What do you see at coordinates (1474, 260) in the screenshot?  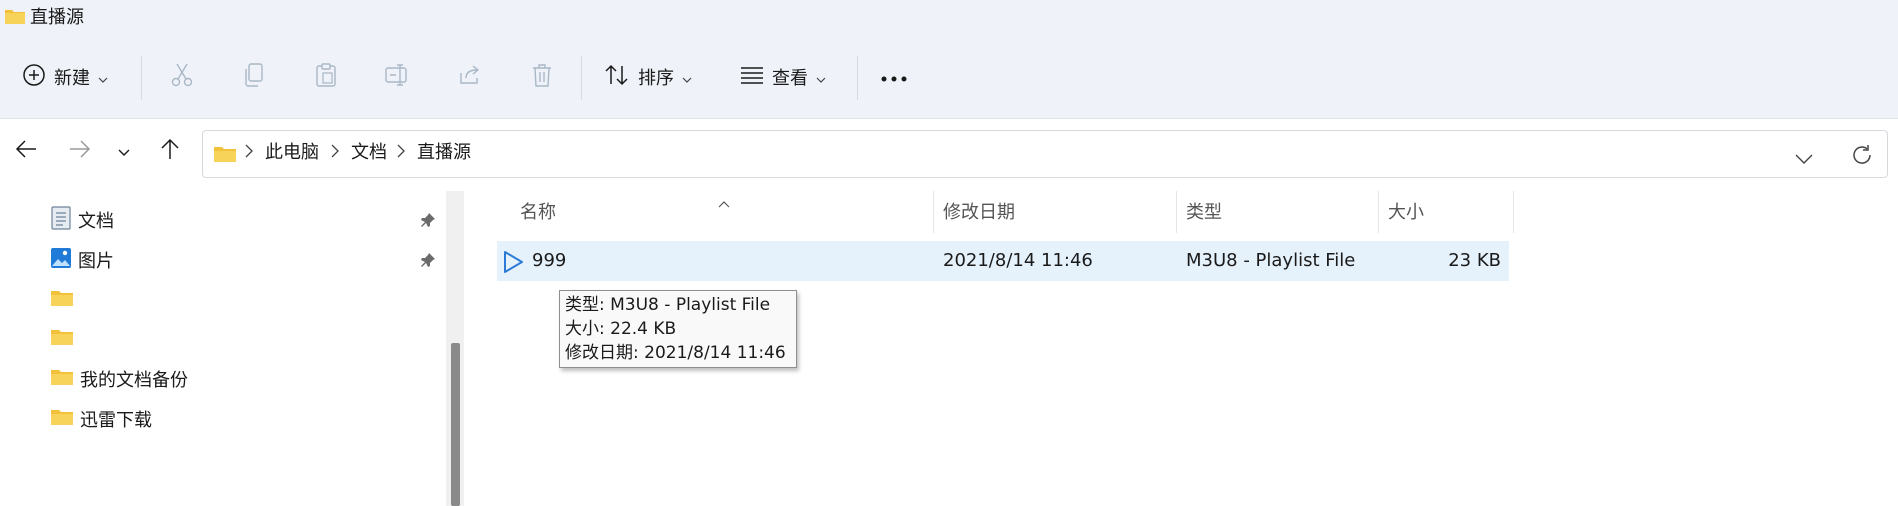 I see `file-size: 23 KB` at bounding box center [1474, 260].